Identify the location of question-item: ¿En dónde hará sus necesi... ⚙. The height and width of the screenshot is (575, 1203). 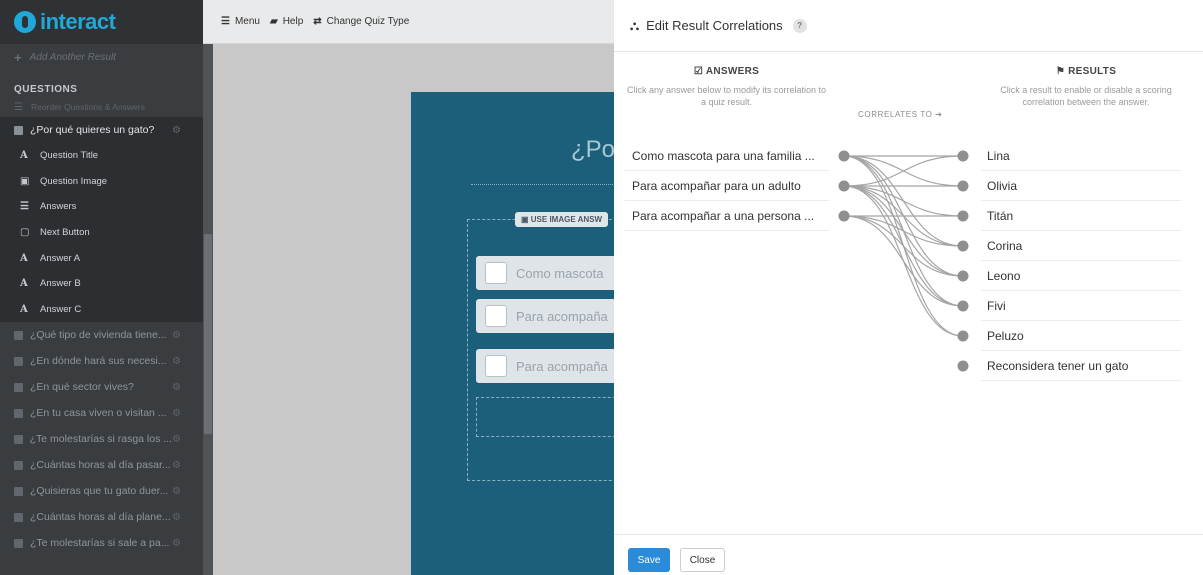
(101, 361).